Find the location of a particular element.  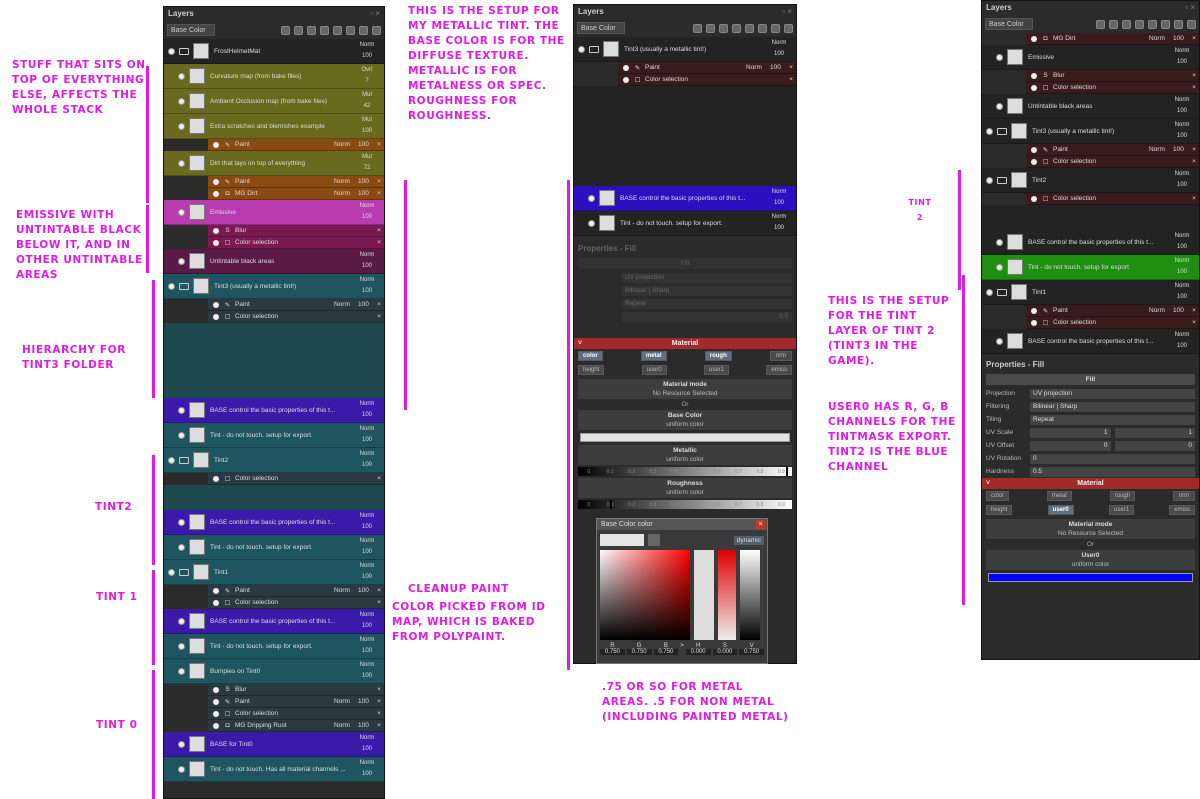

slider-handle is located at coordinates (786, 471).